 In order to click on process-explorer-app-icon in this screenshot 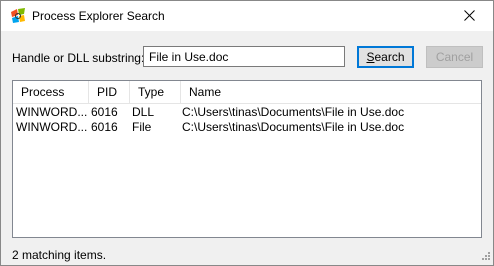, I will do `click(18, 16)`.